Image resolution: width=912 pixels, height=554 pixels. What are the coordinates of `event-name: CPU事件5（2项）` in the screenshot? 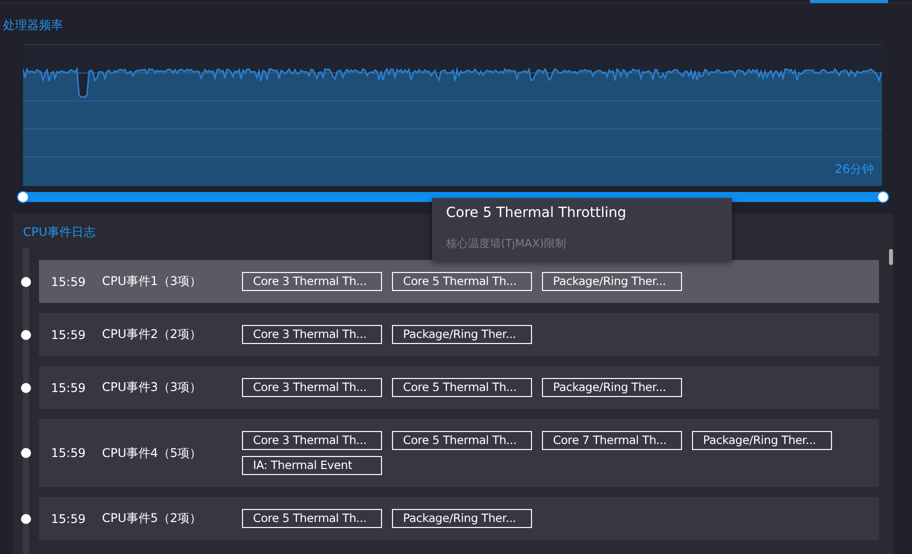 It's located at (152, 518).